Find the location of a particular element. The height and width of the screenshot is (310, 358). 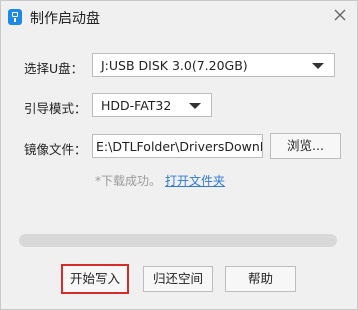

boot-mode-select: HDD-FAT32 is located at coordinates (152, 105).